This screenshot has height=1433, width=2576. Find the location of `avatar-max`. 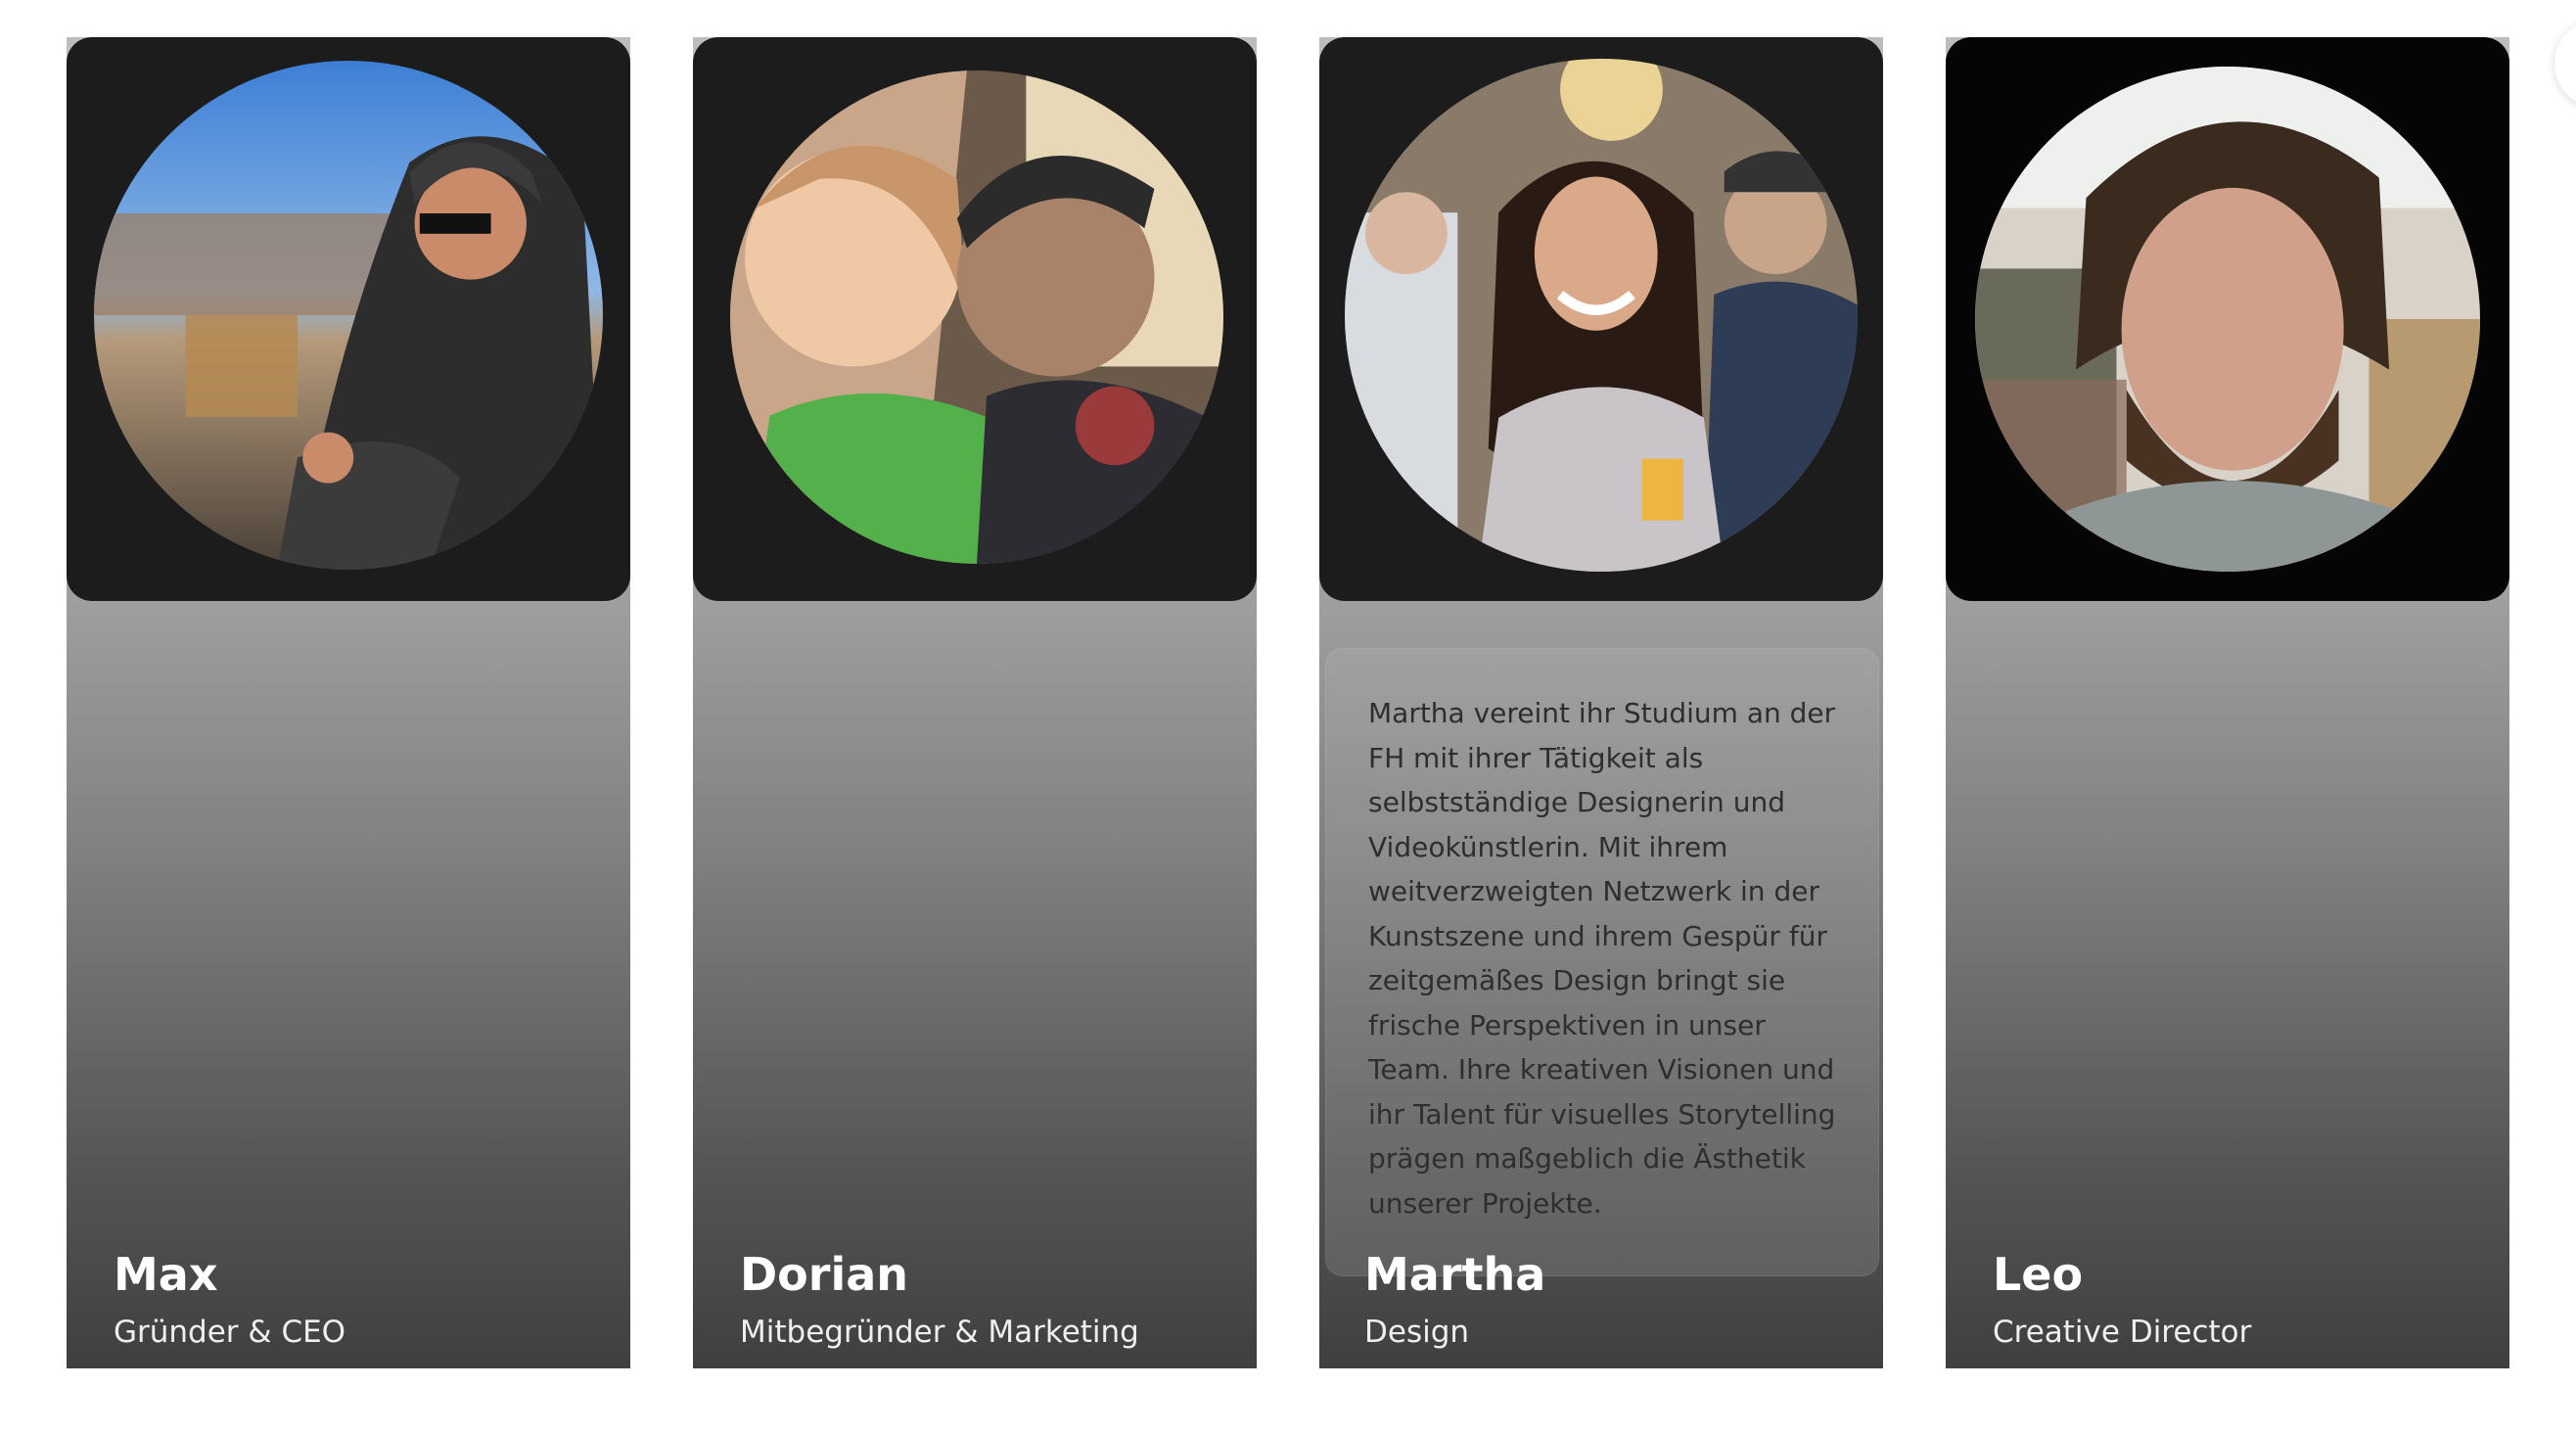

avatar-max is located at coordinates (348, 315).